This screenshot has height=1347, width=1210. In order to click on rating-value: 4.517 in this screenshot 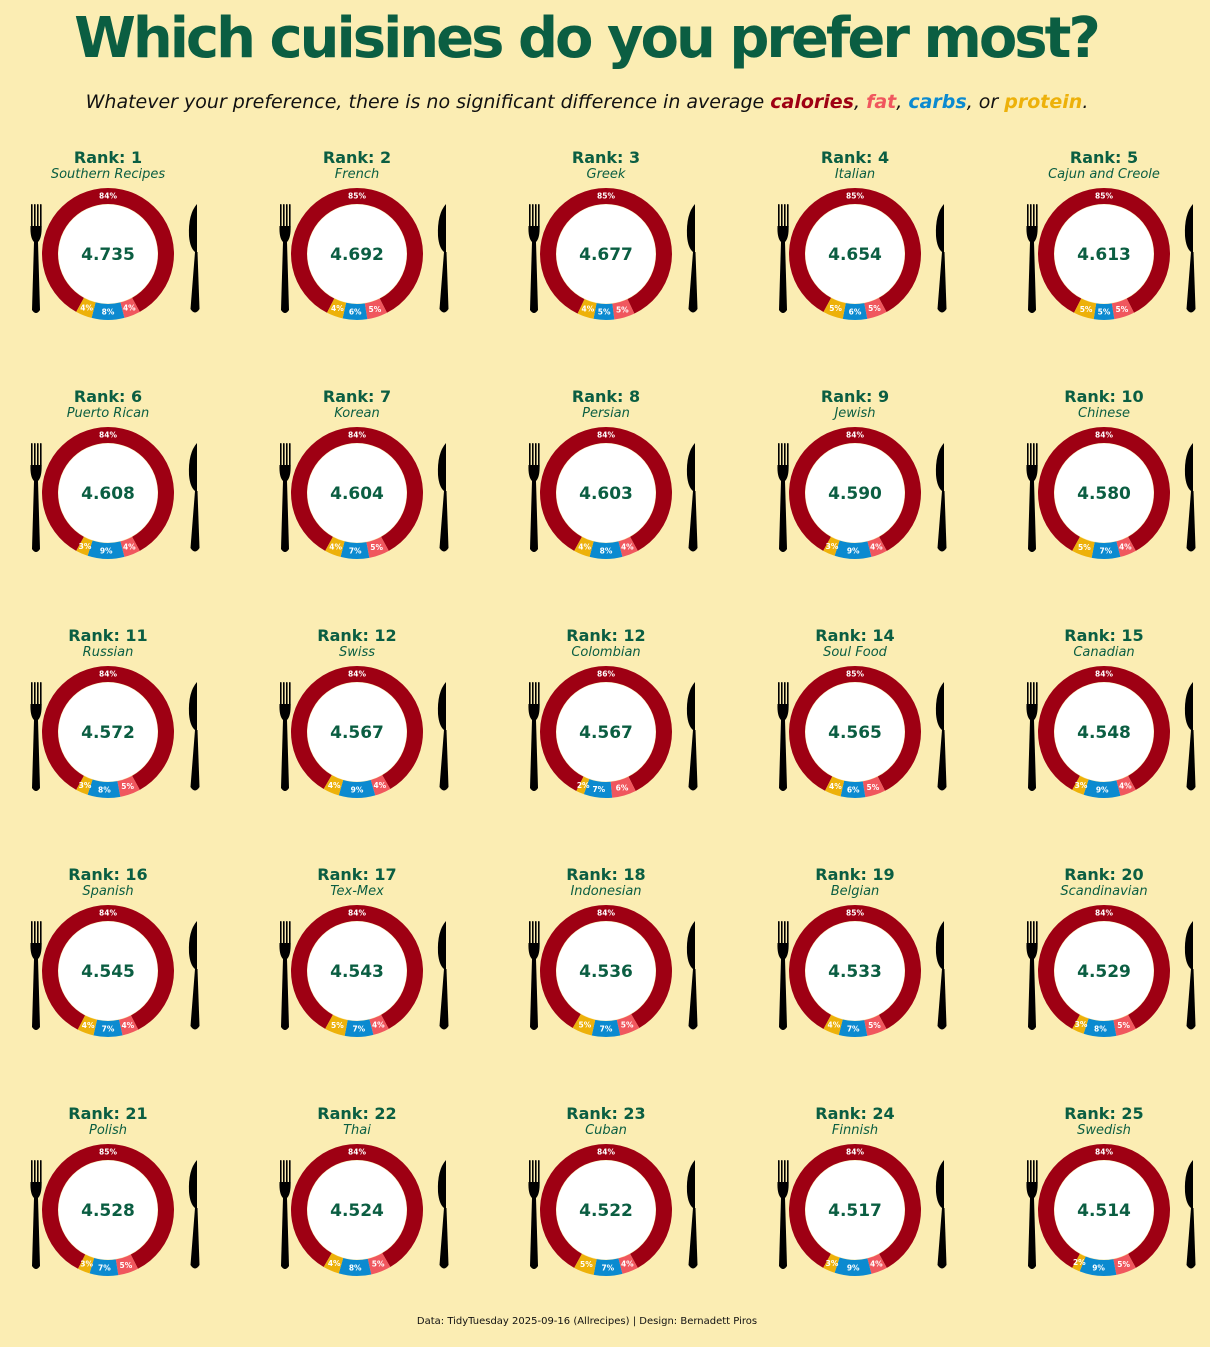, I will do `click(855, 1211)`.